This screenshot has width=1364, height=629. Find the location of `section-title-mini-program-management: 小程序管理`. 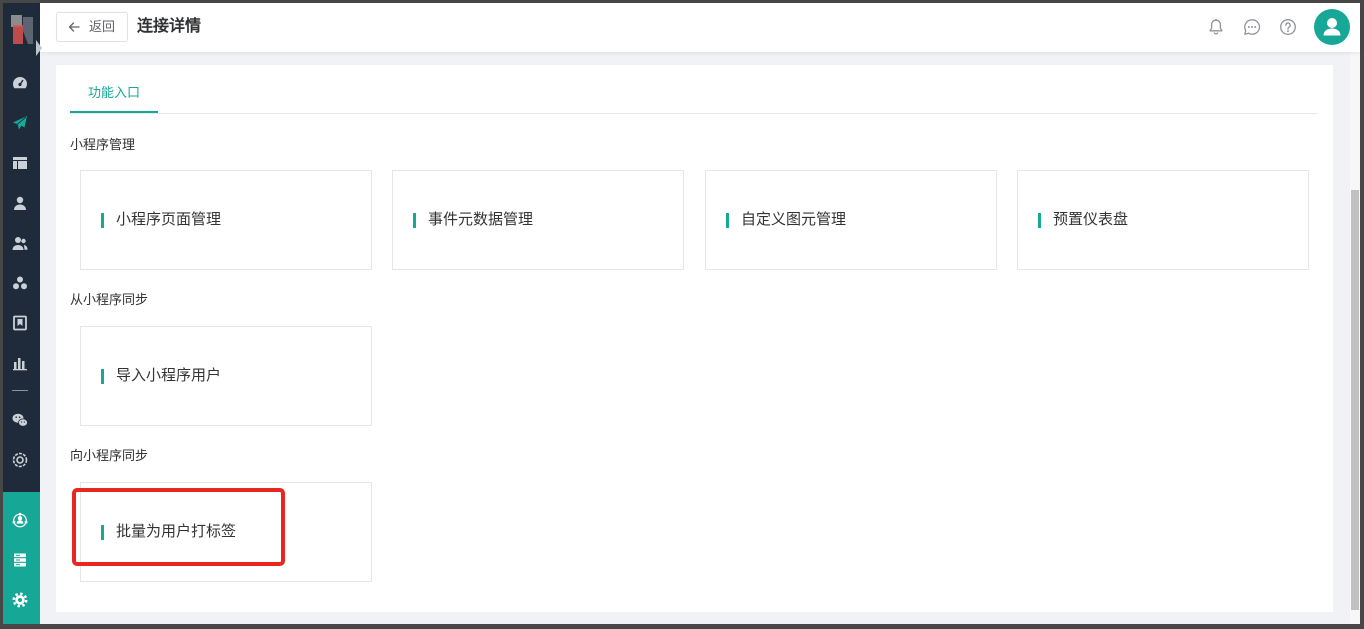

section-title-mini-program-management: 小程序管理 is located at coordinates (103, 144).